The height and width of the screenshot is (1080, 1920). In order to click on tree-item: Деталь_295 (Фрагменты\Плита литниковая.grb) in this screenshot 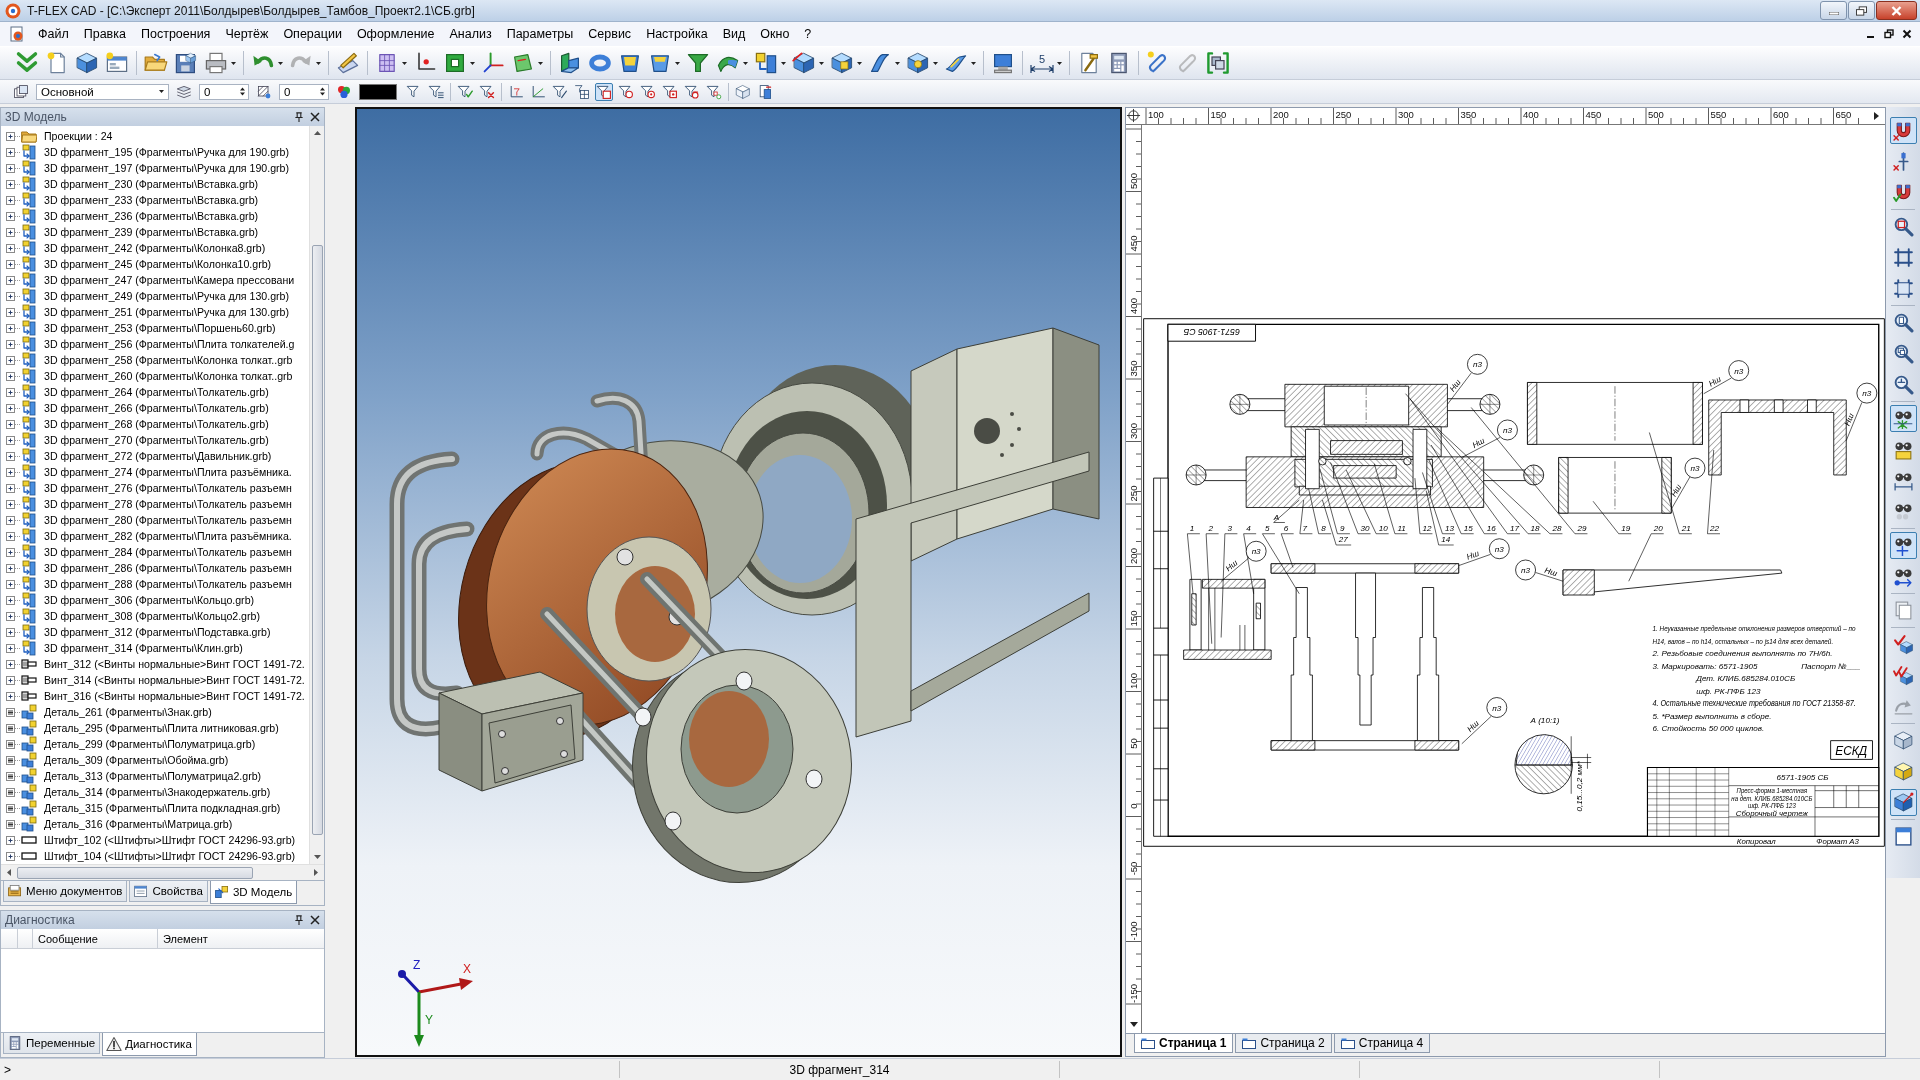, I will do `click(161, 728)`.